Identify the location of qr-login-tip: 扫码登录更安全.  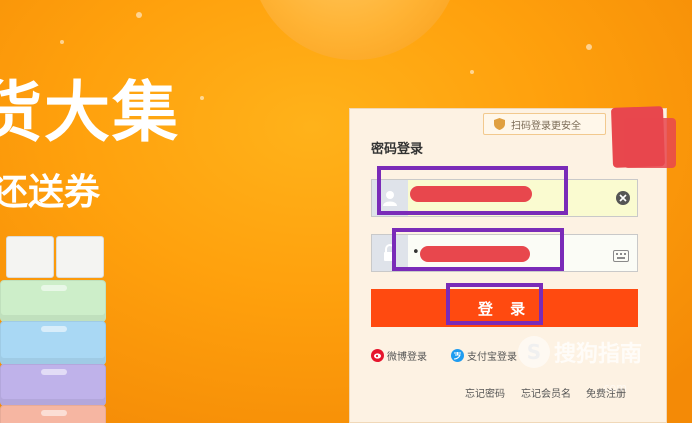
(544, 124).